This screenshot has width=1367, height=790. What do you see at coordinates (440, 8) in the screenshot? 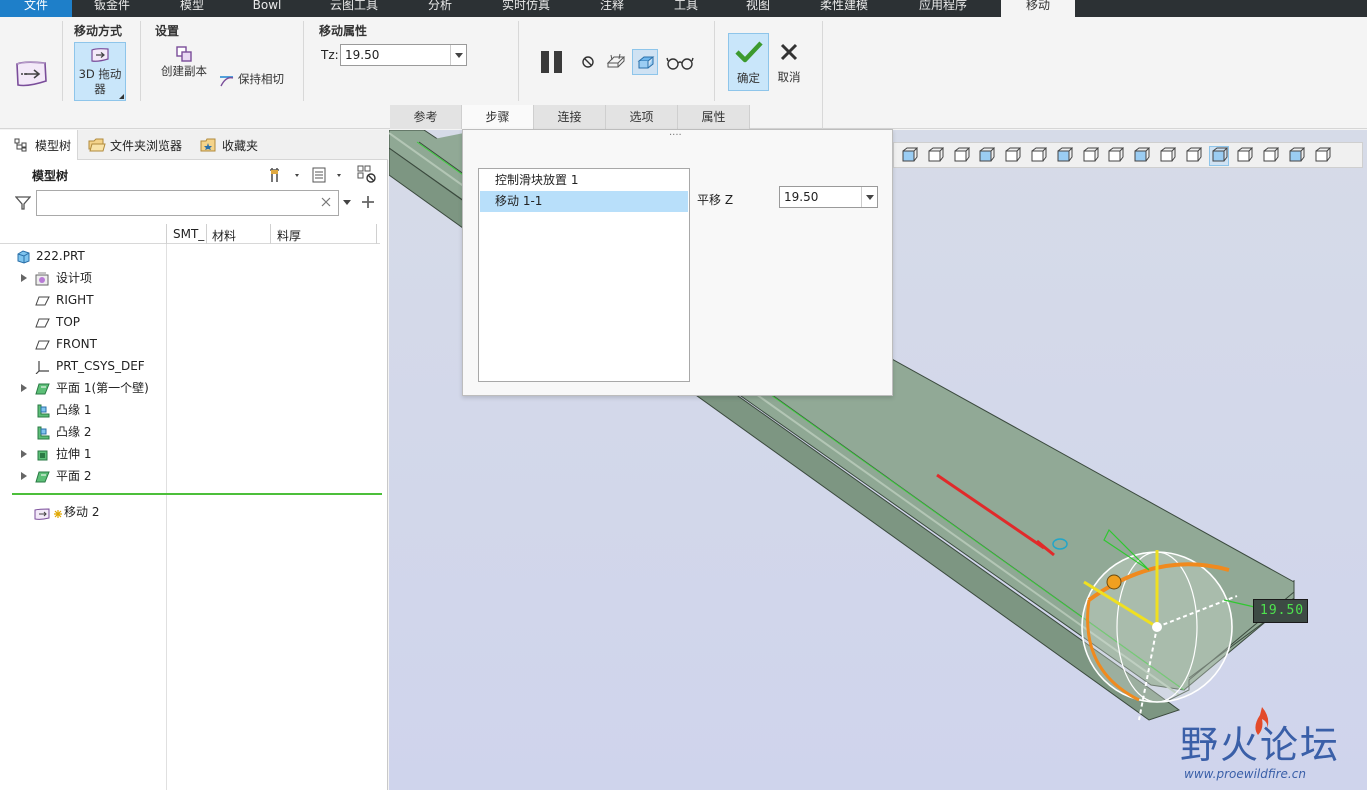
I see `menu-tab-analysis: 分析` at bounding box center [440, 8].